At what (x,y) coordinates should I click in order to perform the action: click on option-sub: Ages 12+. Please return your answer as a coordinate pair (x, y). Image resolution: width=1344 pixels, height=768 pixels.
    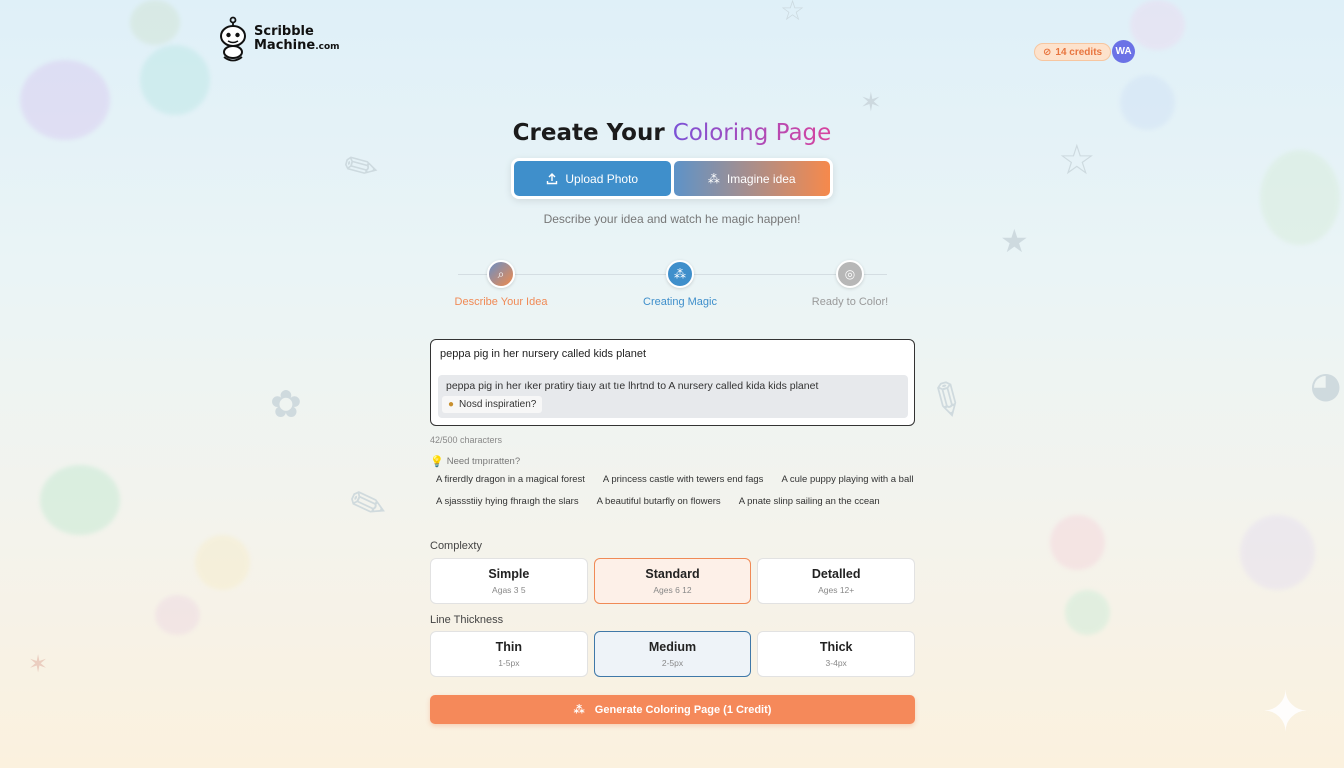
    Looking at the image, I should click on (836, 590).